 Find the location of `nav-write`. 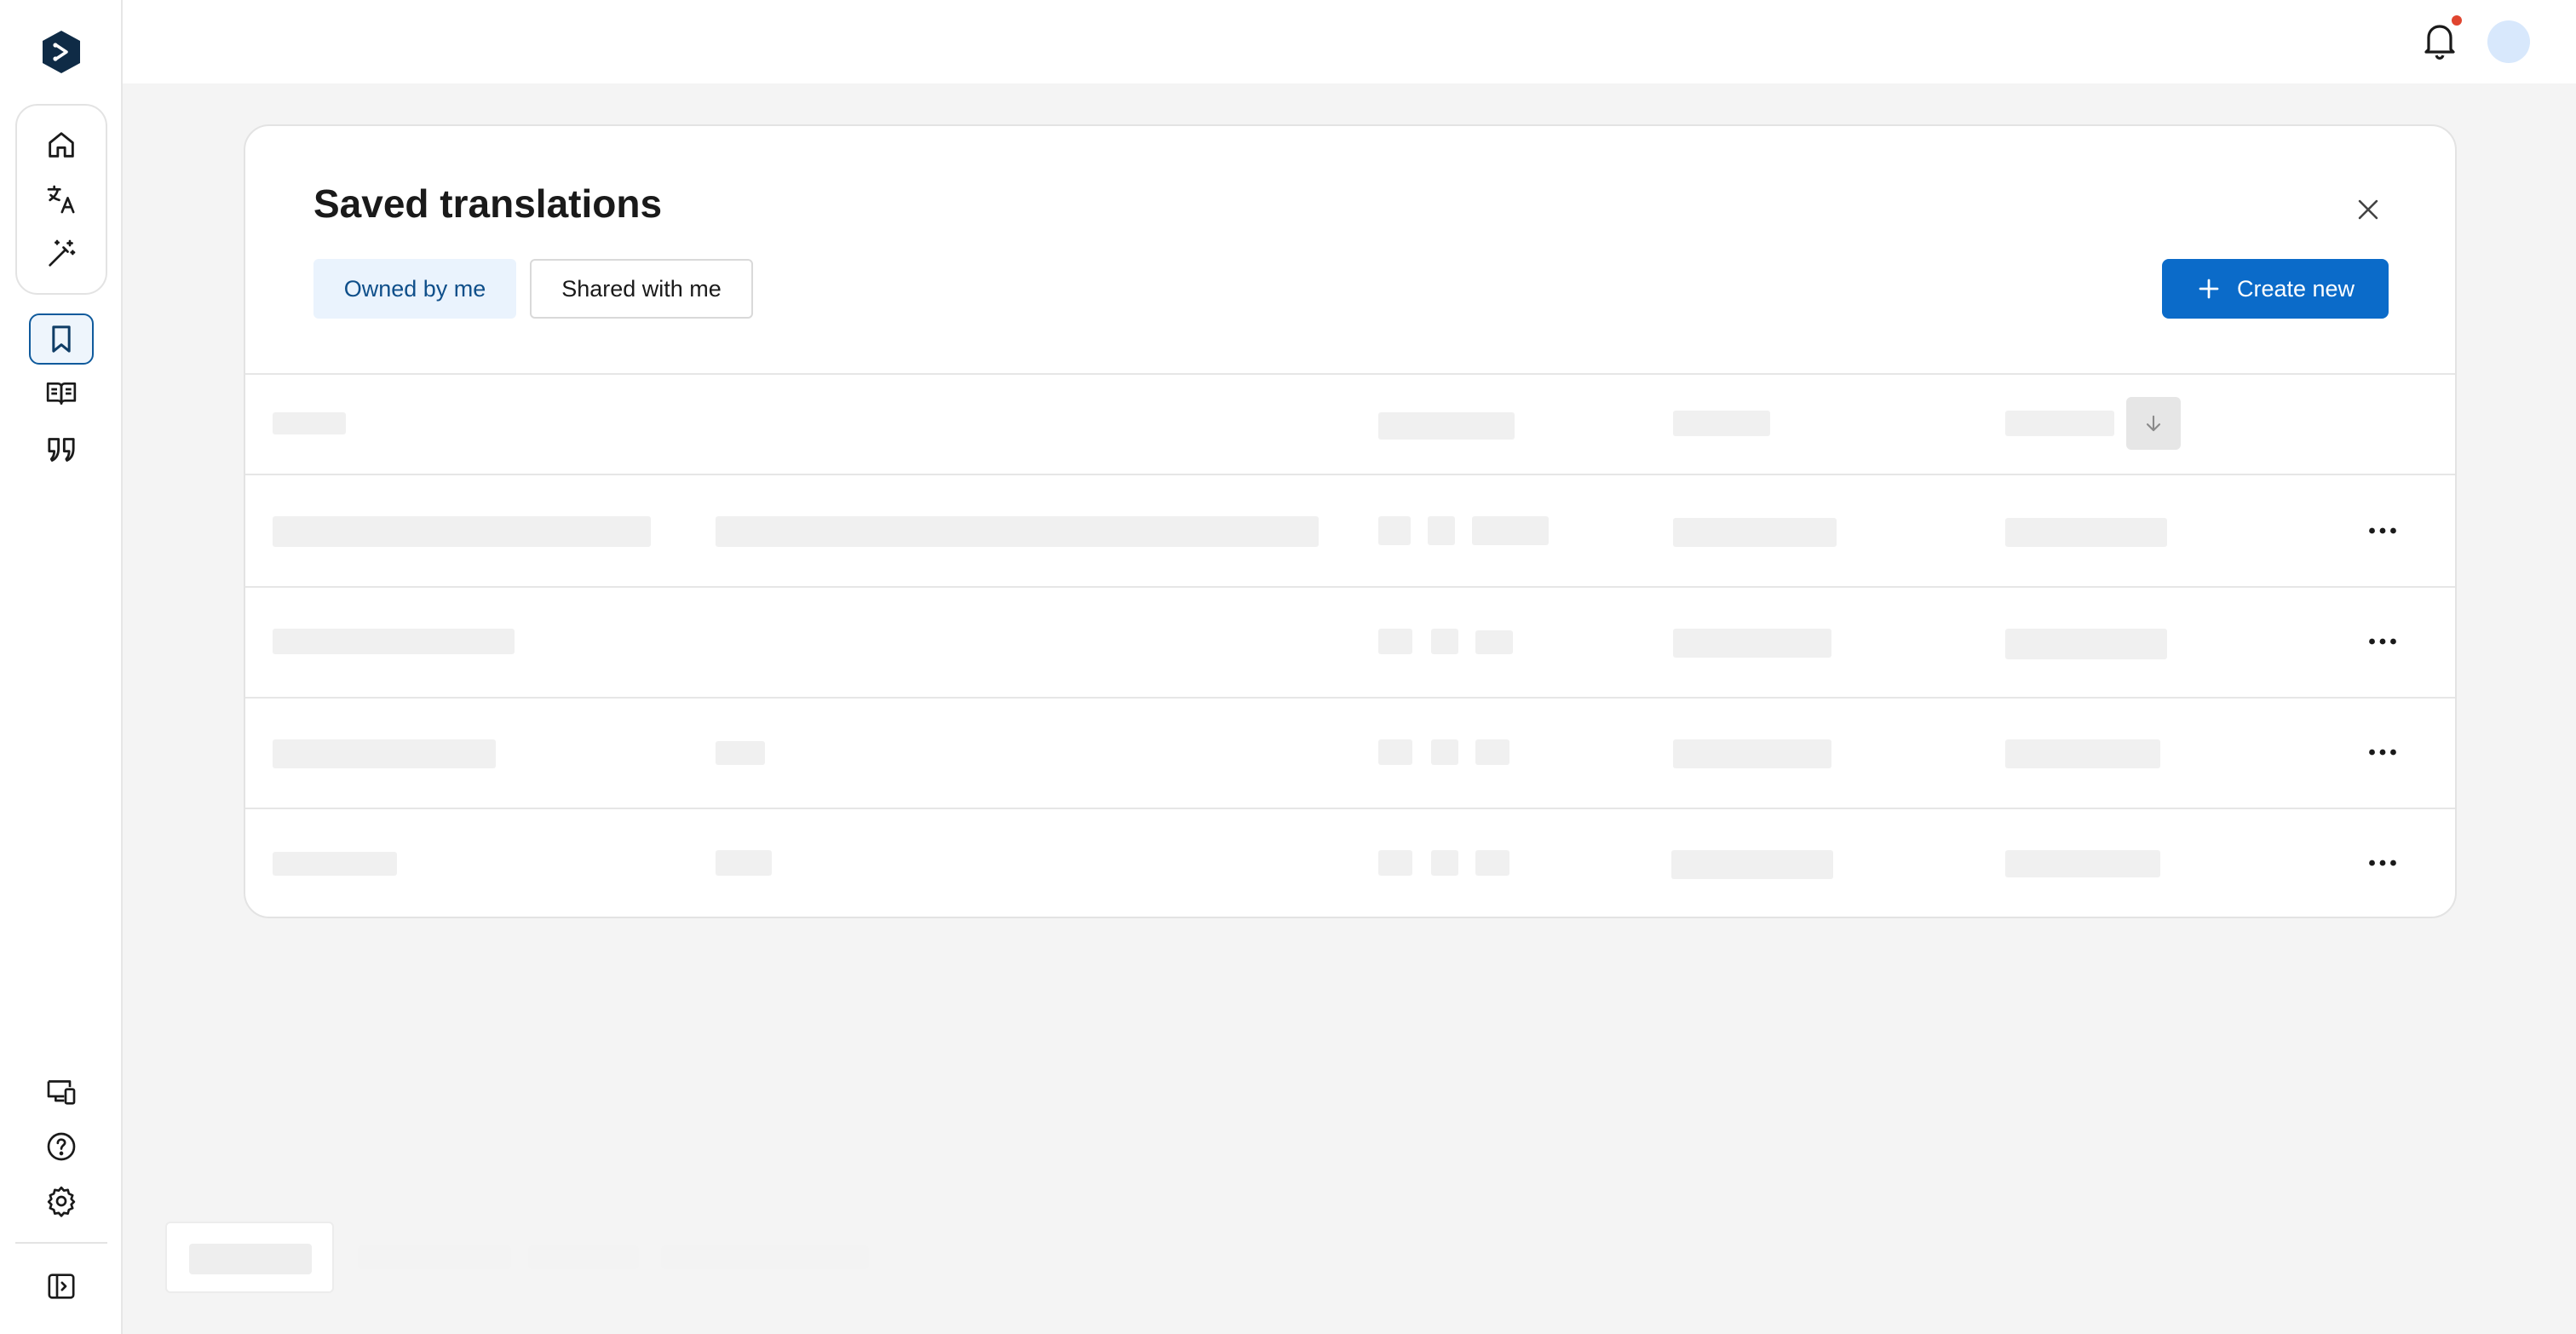

nav-write is located at coordinates (61, 254).